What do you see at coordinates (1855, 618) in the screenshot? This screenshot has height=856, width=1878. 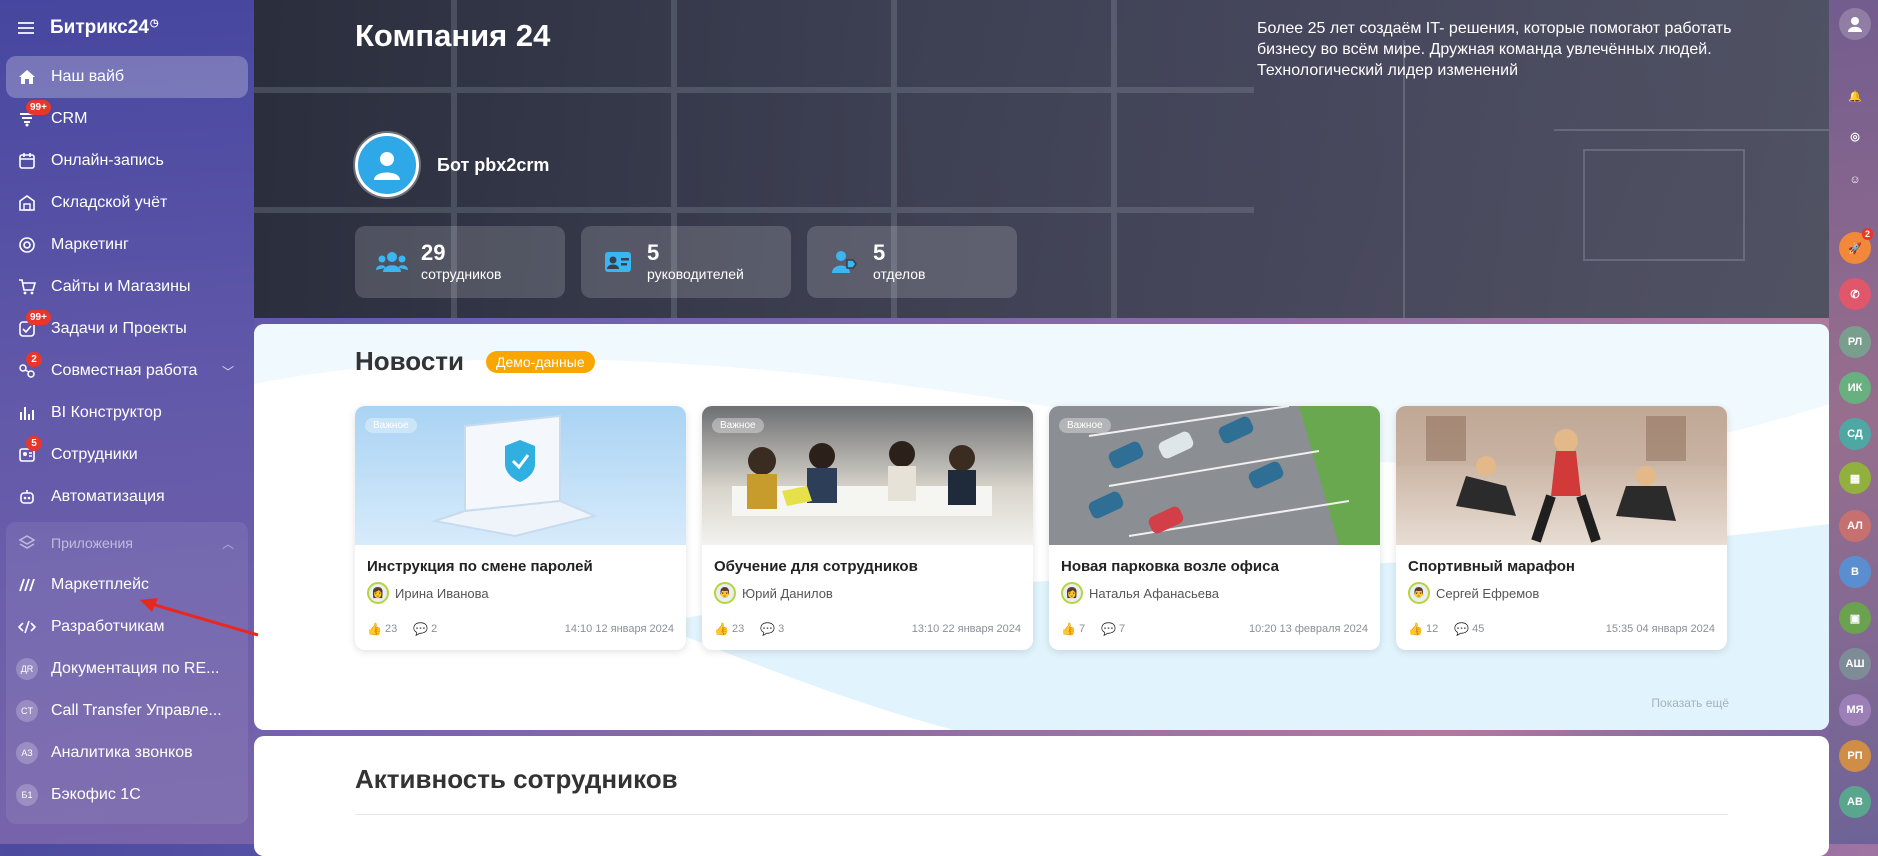 I see `rail-contact: ▣` at bounding box center [1855, 618].